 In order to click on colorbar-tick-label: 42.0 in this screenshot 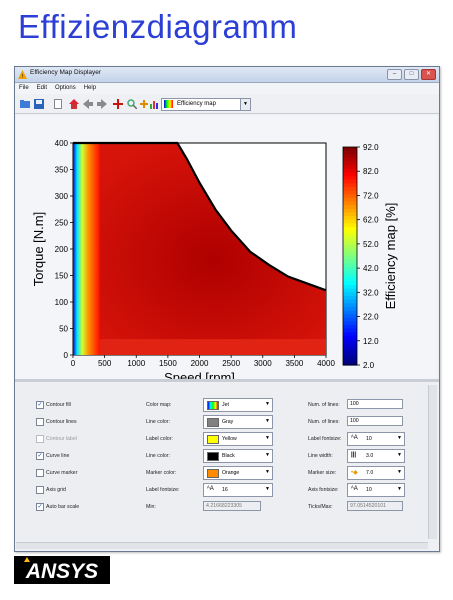, I will do `click(371, 268)`.